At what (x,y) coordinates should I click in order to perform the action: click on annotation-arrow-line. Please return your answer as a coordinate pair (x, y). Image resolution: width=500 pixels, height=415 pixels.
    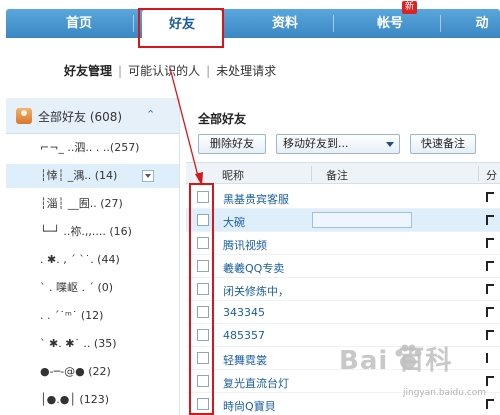
    Looking at the image, I should click on (184, 124).